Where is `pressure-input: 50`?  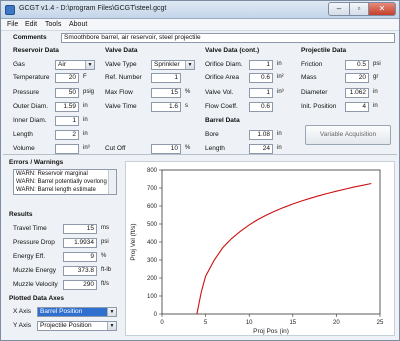 pressure-input: 50 is located at coordinates (67, 93).